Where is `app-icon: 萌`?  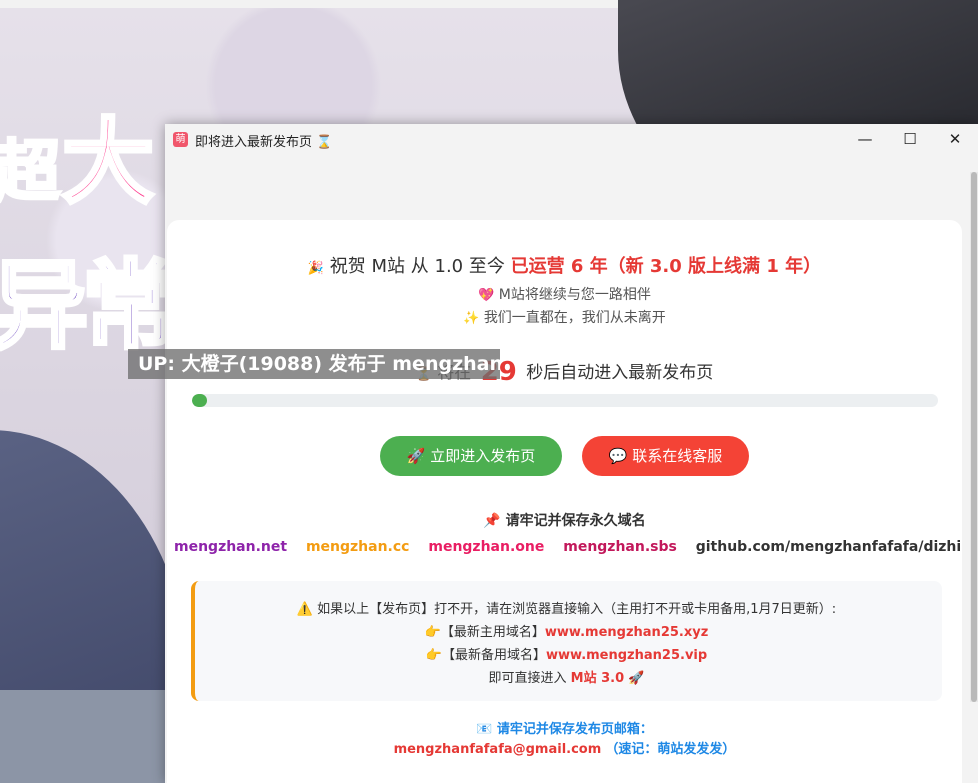 app-icon: 萌 is located at coordinates (180, 139).